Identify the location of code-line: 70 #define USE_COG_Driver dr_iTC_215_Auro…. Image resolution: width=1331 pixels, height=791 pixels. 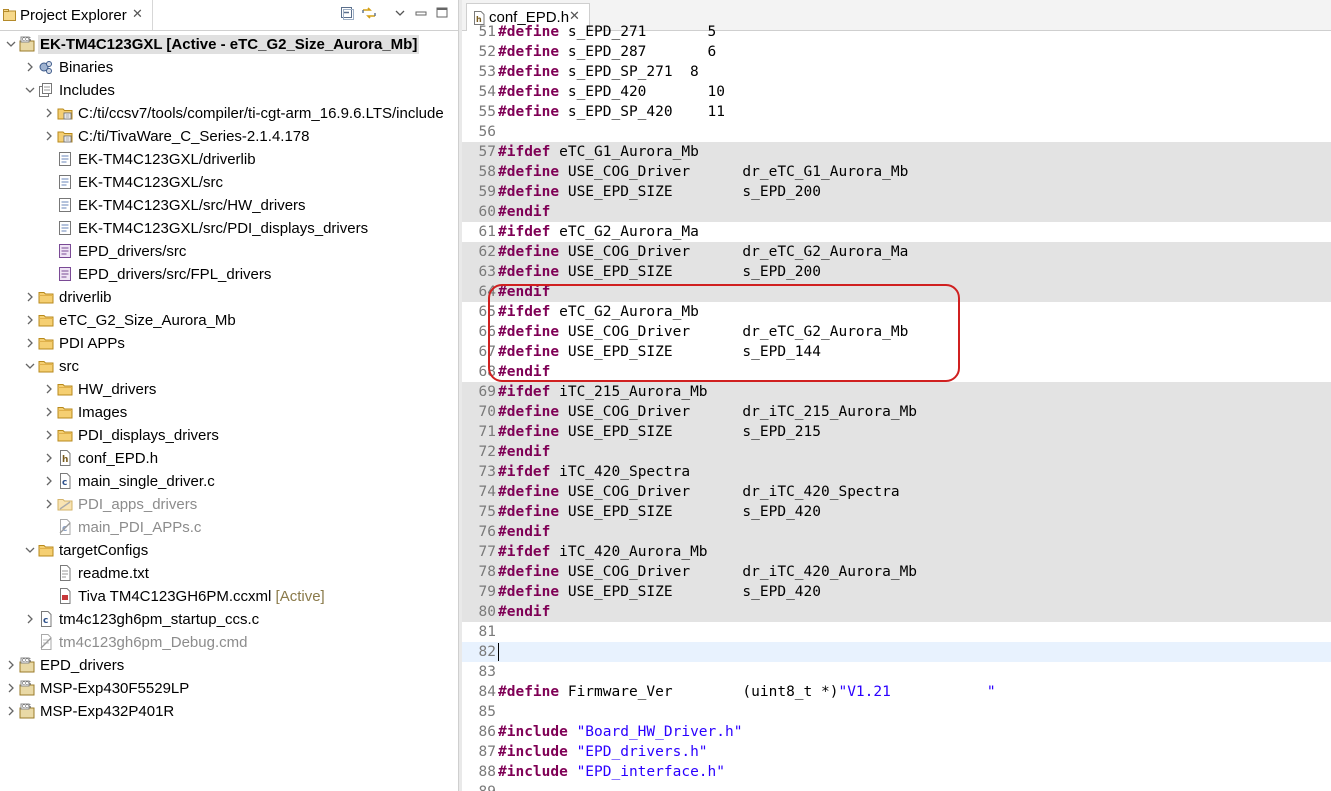
(896, 412).